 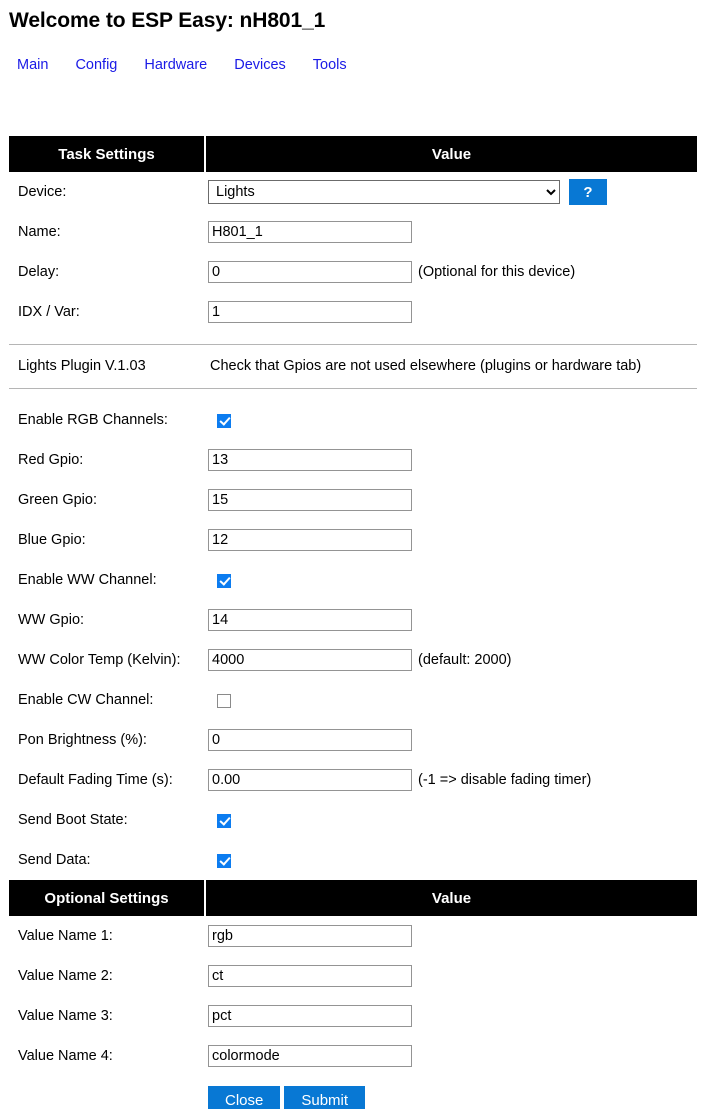 I want to click on device-value-wrap: Lights ?, so click(x=452, y=192).